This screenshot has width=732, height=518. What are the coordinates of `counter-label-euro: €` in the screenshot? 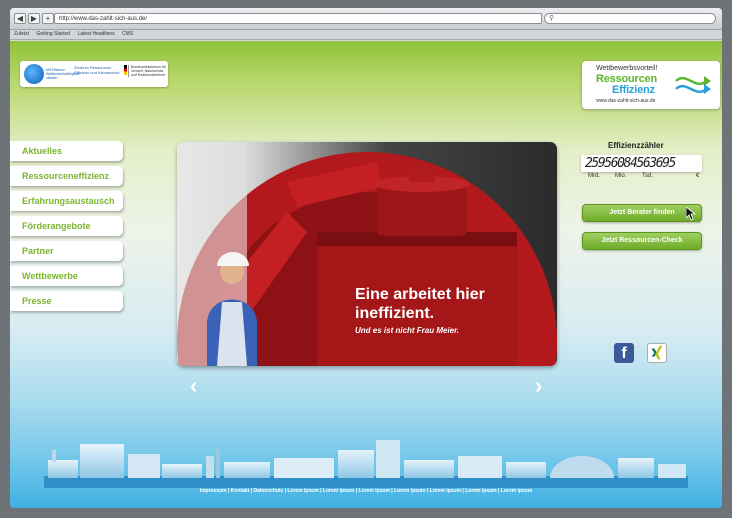 It's located at (698, 176).